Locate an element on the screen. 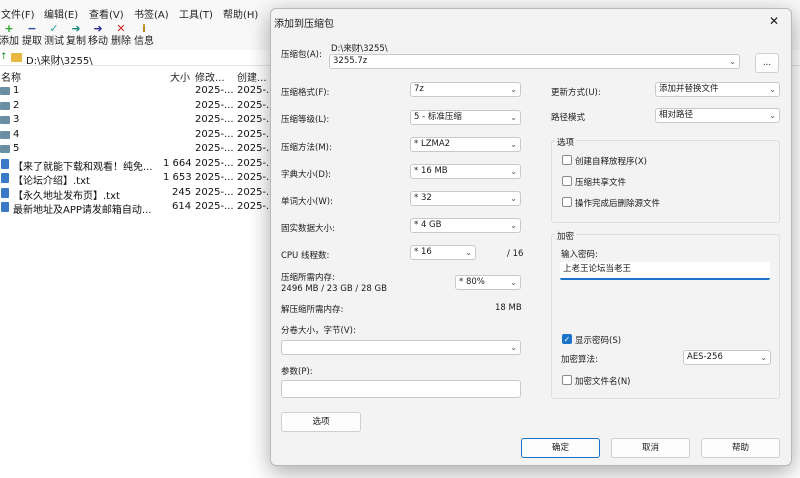  options-button: 选项 is located at coordinates (321, 422).